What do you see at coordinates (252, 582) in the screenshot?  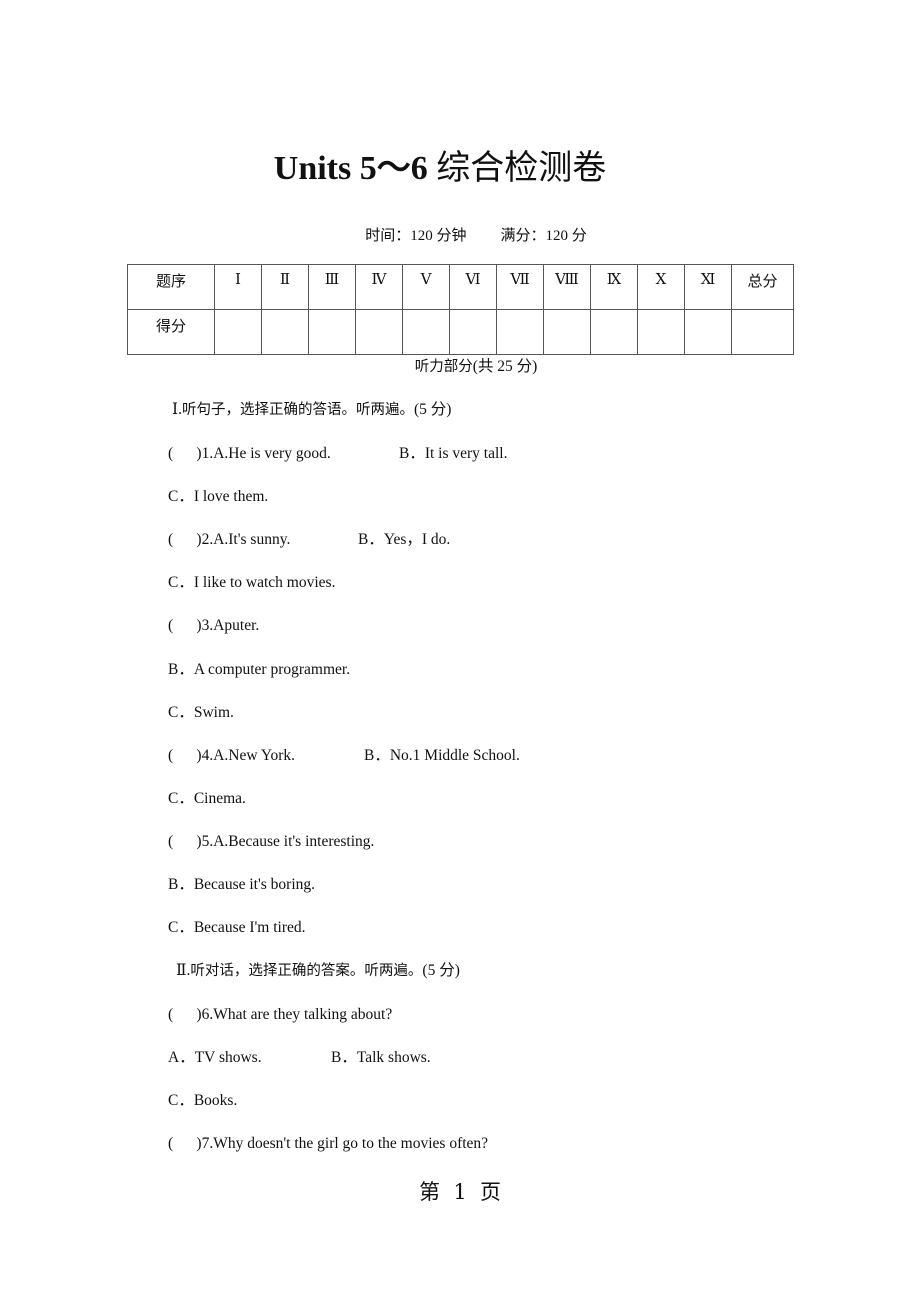 I see `question-2-option-c: C．I like to watch movies.` at bounding box center [252, 582].